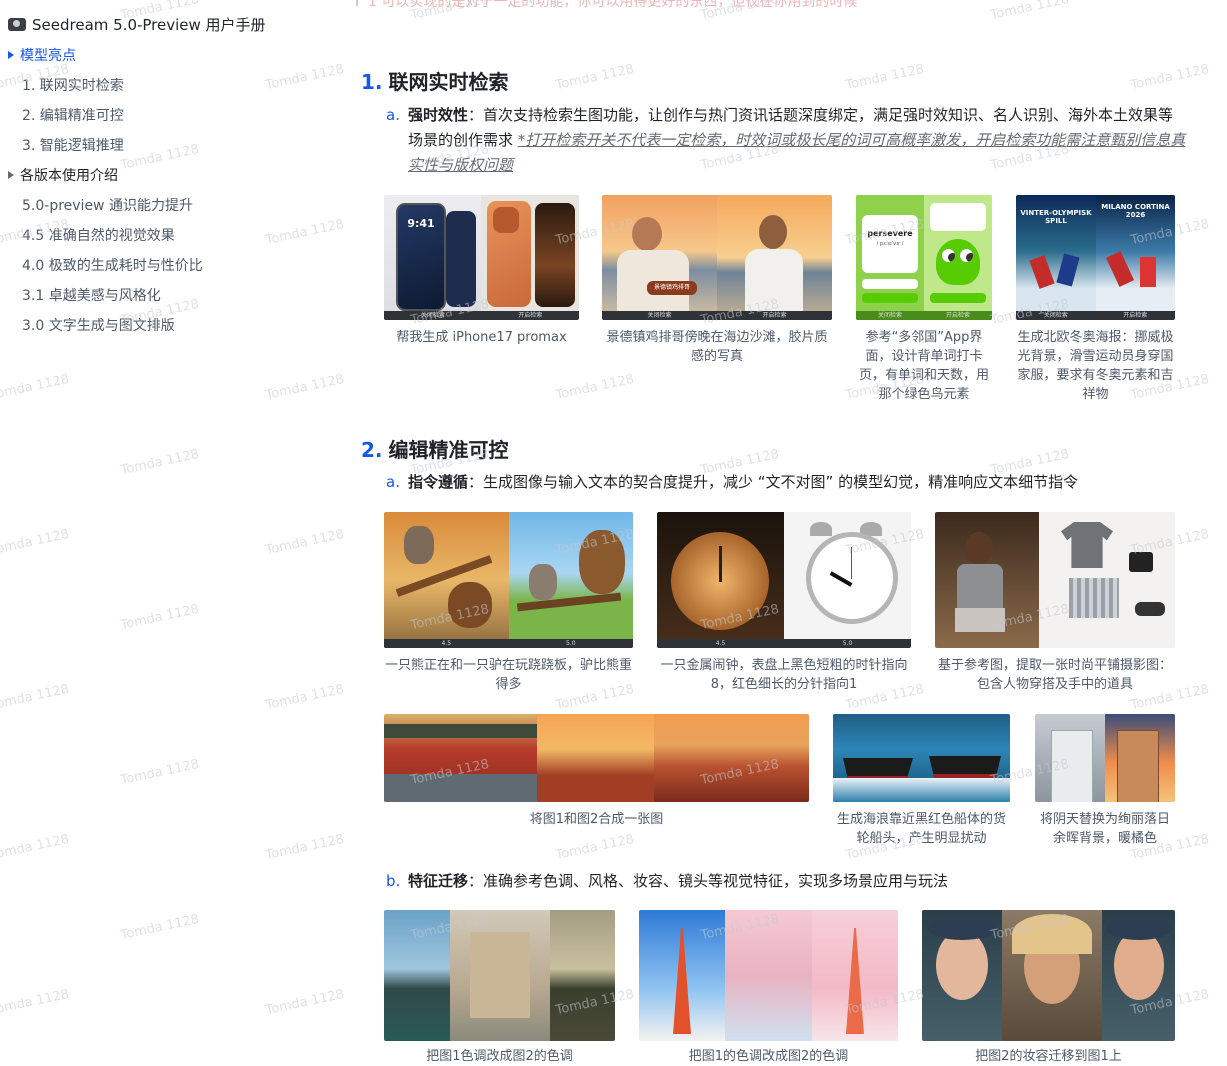  What do you see at coordinates (112, 265) in the screenshot?
I see `outline-item: 4.0 极致的生成耗时与性价比` at bounding box center [112, 265].